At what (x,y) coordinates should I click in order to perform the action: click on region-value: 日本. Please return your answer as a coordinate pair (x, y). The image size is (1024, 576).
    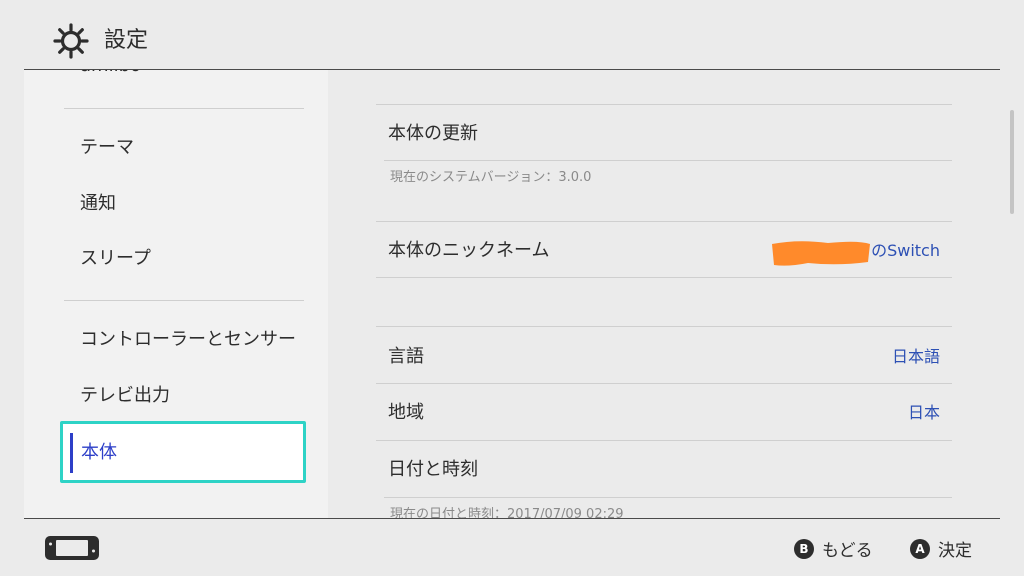
    Looking at the image, I should click on (923, 412).